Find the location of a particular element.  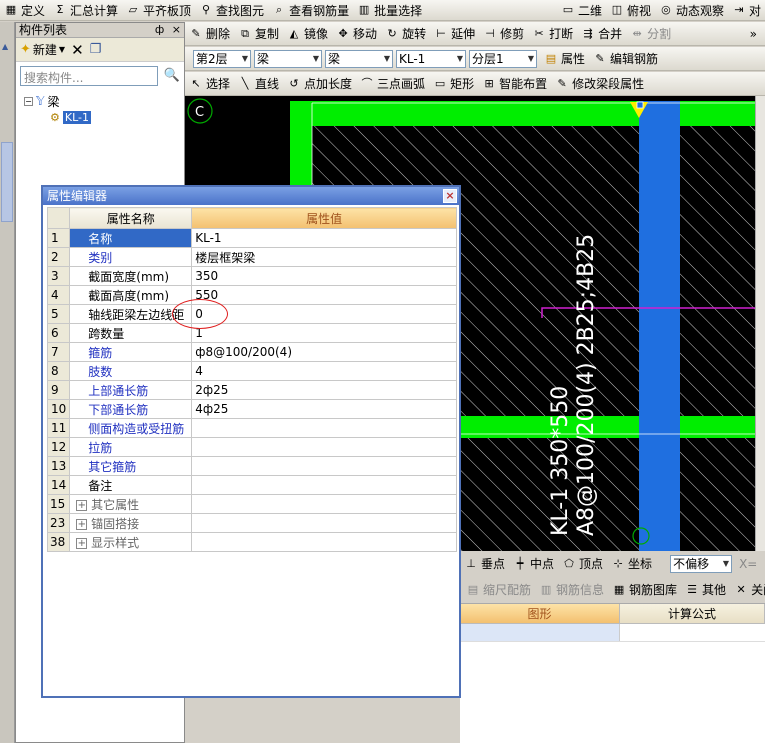

copy-icon: ❐ is located at coordinates (96, 49).